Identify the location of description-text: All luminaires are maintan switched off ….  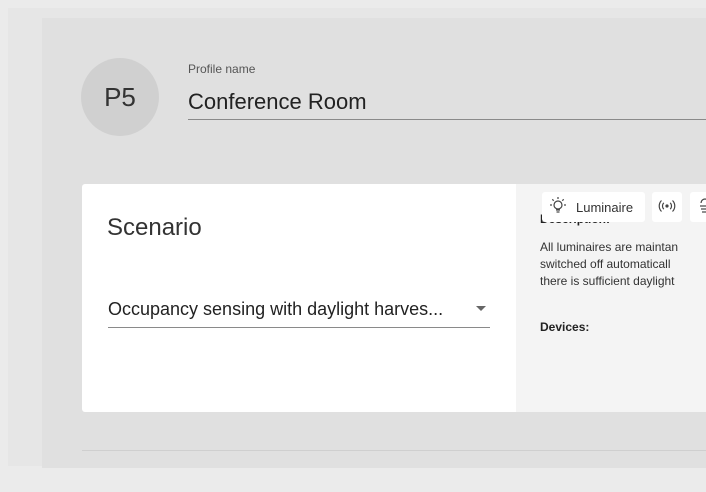
(623, 264).